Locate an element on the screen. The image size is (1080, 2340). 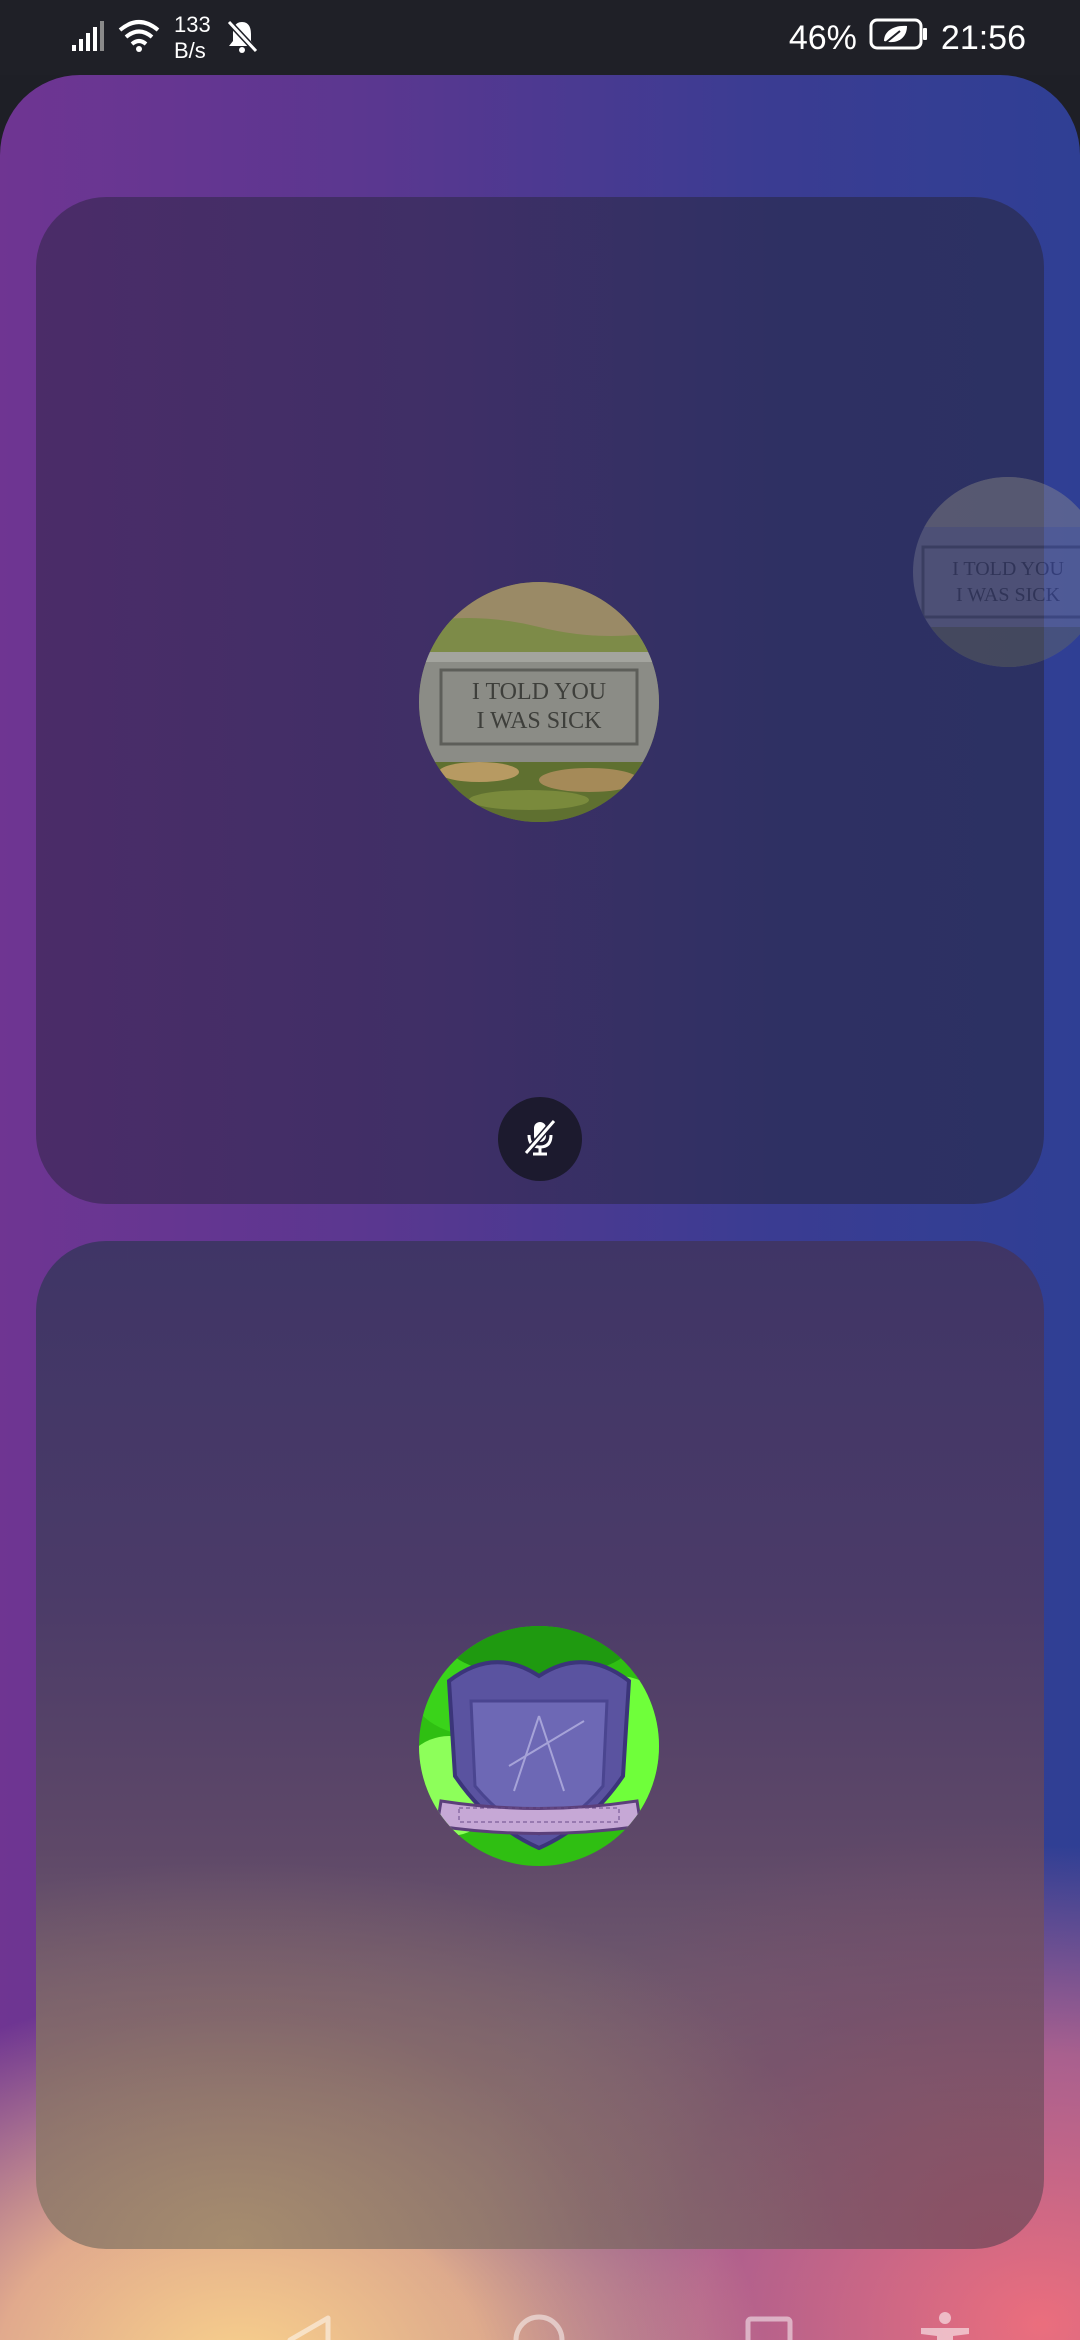
status-bar-right: 46% 21:56 is located at coordinates (907, 38).